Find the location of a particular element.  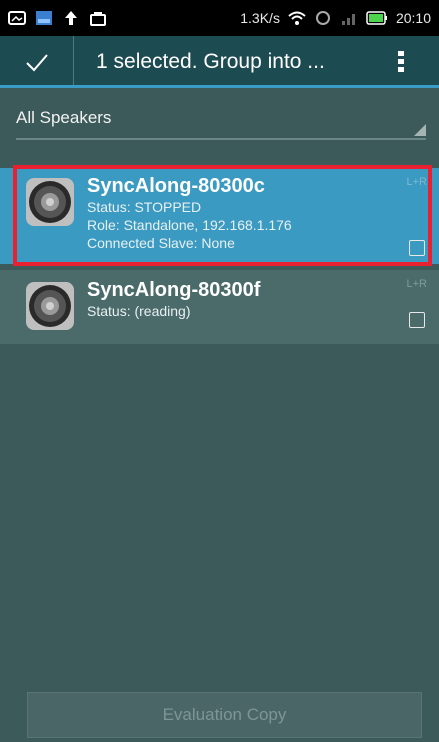

network-speed: 1.3K/s is located at coordinates (260, 18).